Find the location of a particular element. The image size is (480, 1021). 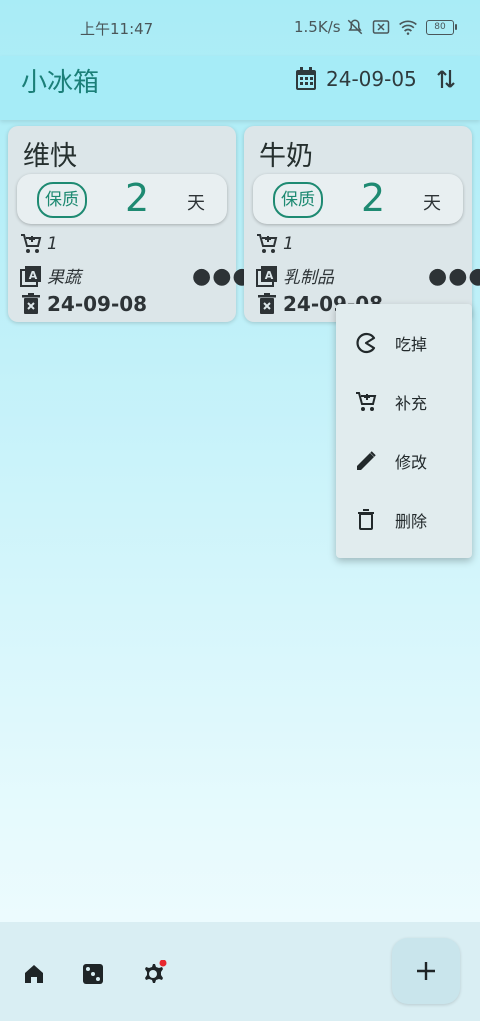

wifi-icon is located at coordinates (408, 27).